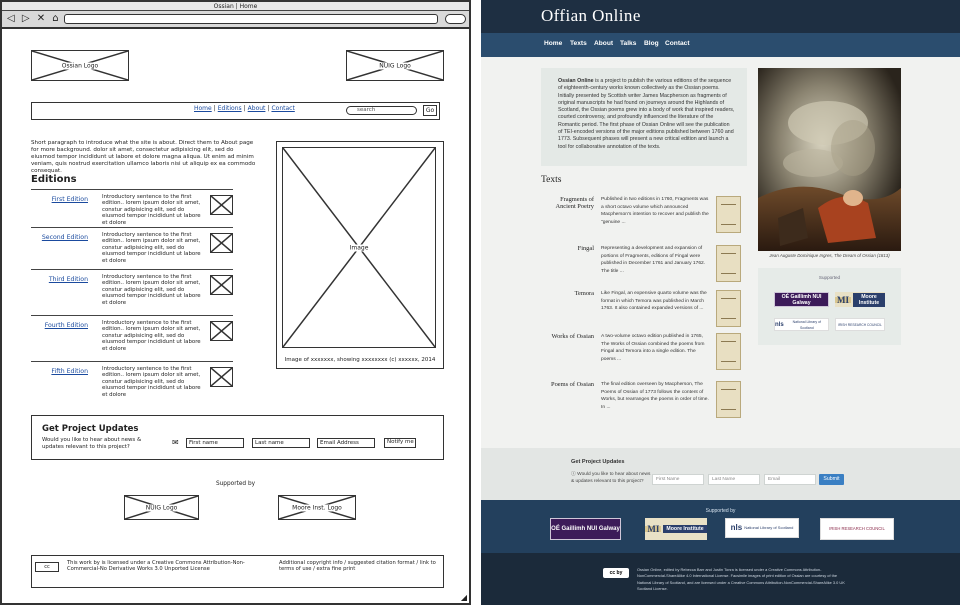 The image size is (960, 605). What do you see at coordinates (66, 325) in the screenshot?
I see `wire-edition-link: Fourth Edition` at bounding box center [66, 325].